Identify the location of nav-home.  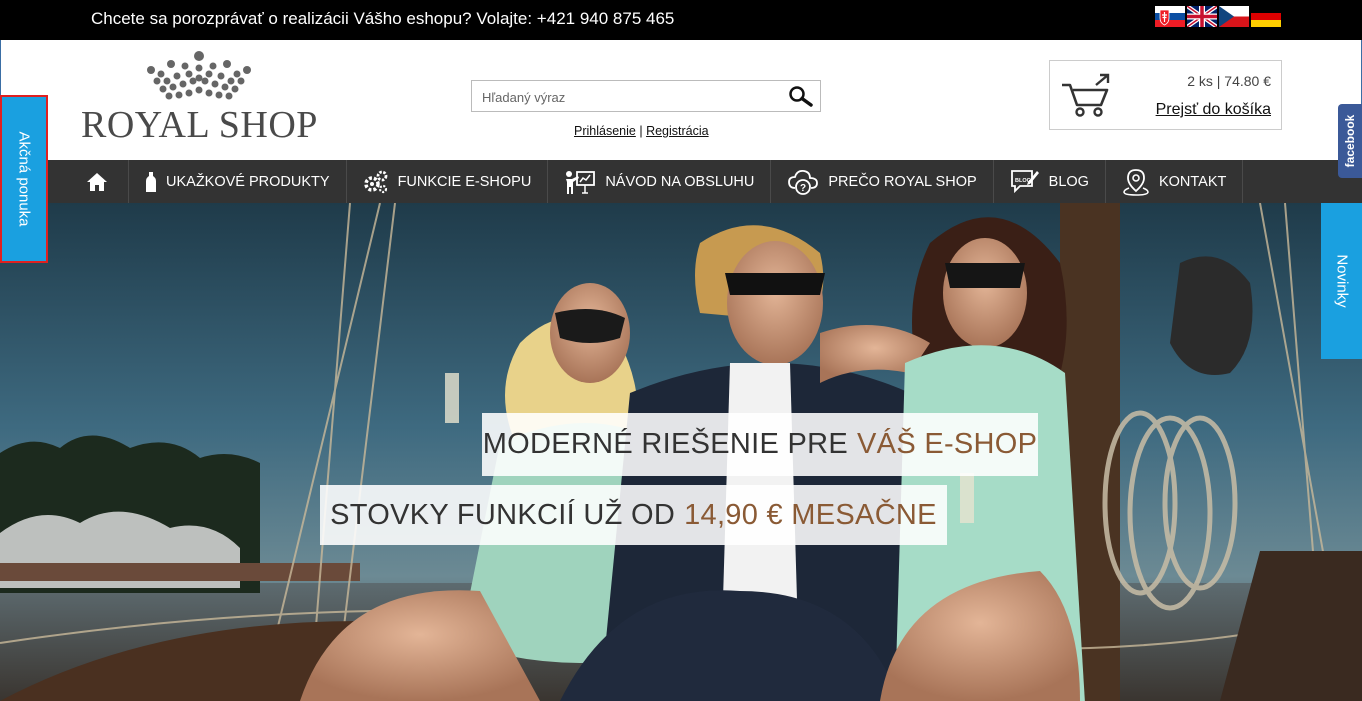
(91, 181).